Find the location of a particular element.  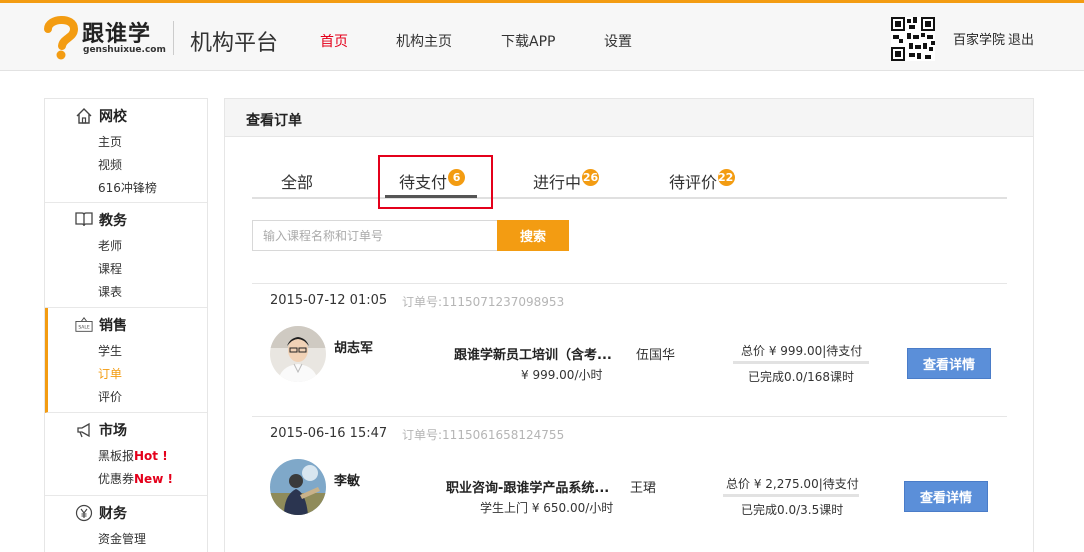

sidebar-item-orders: 订单 is located at coordinates (110, 373).